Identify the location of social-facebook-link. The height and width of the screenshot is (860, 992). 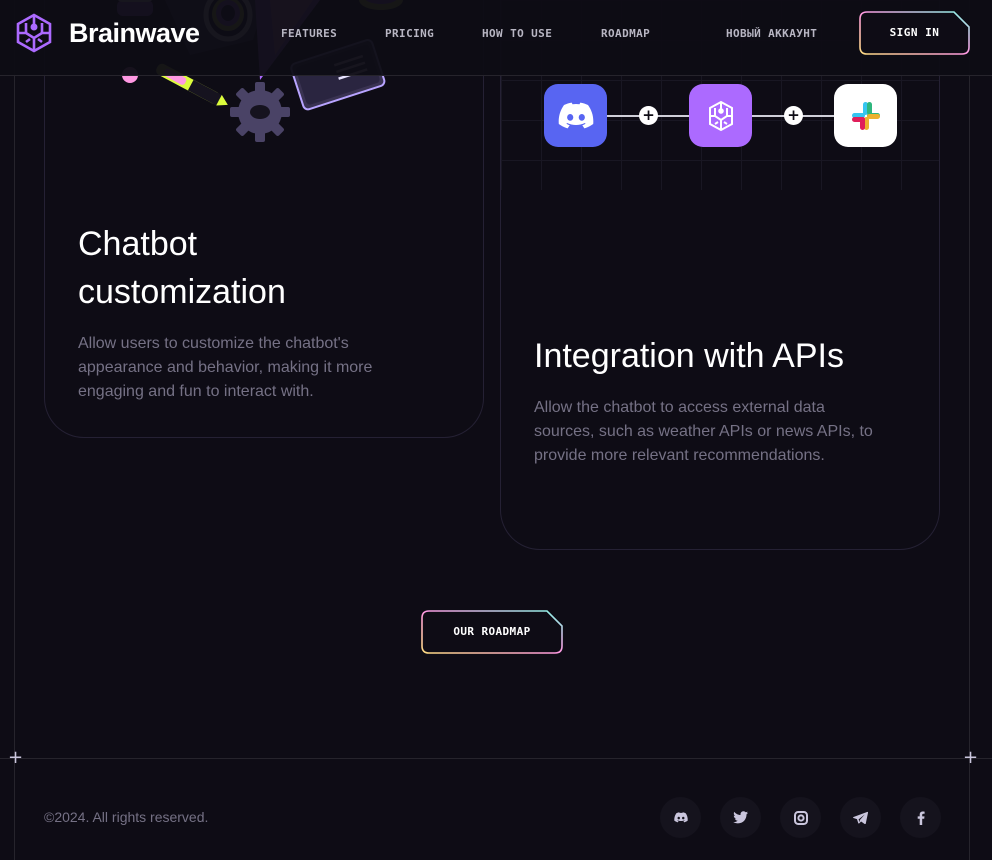
(920, 817).